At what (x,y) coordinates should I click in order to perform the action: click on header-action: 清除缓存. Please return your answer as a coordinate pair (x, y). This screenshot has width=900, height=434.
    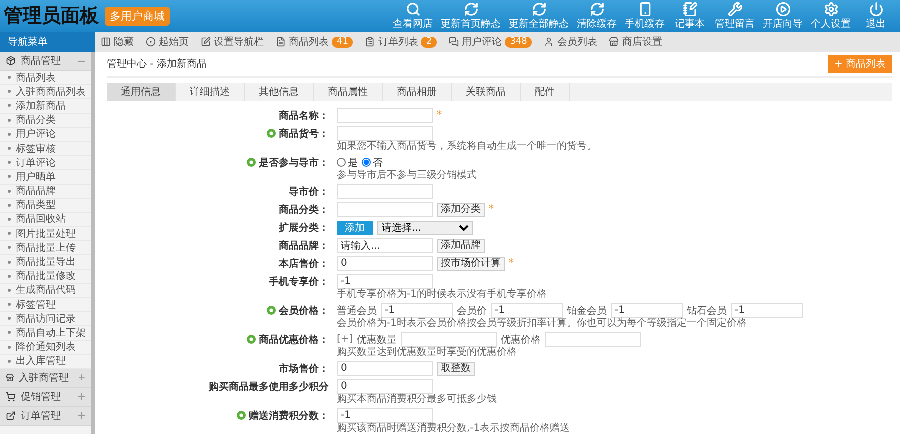
    Looking at the image, I should click on (597, 16).